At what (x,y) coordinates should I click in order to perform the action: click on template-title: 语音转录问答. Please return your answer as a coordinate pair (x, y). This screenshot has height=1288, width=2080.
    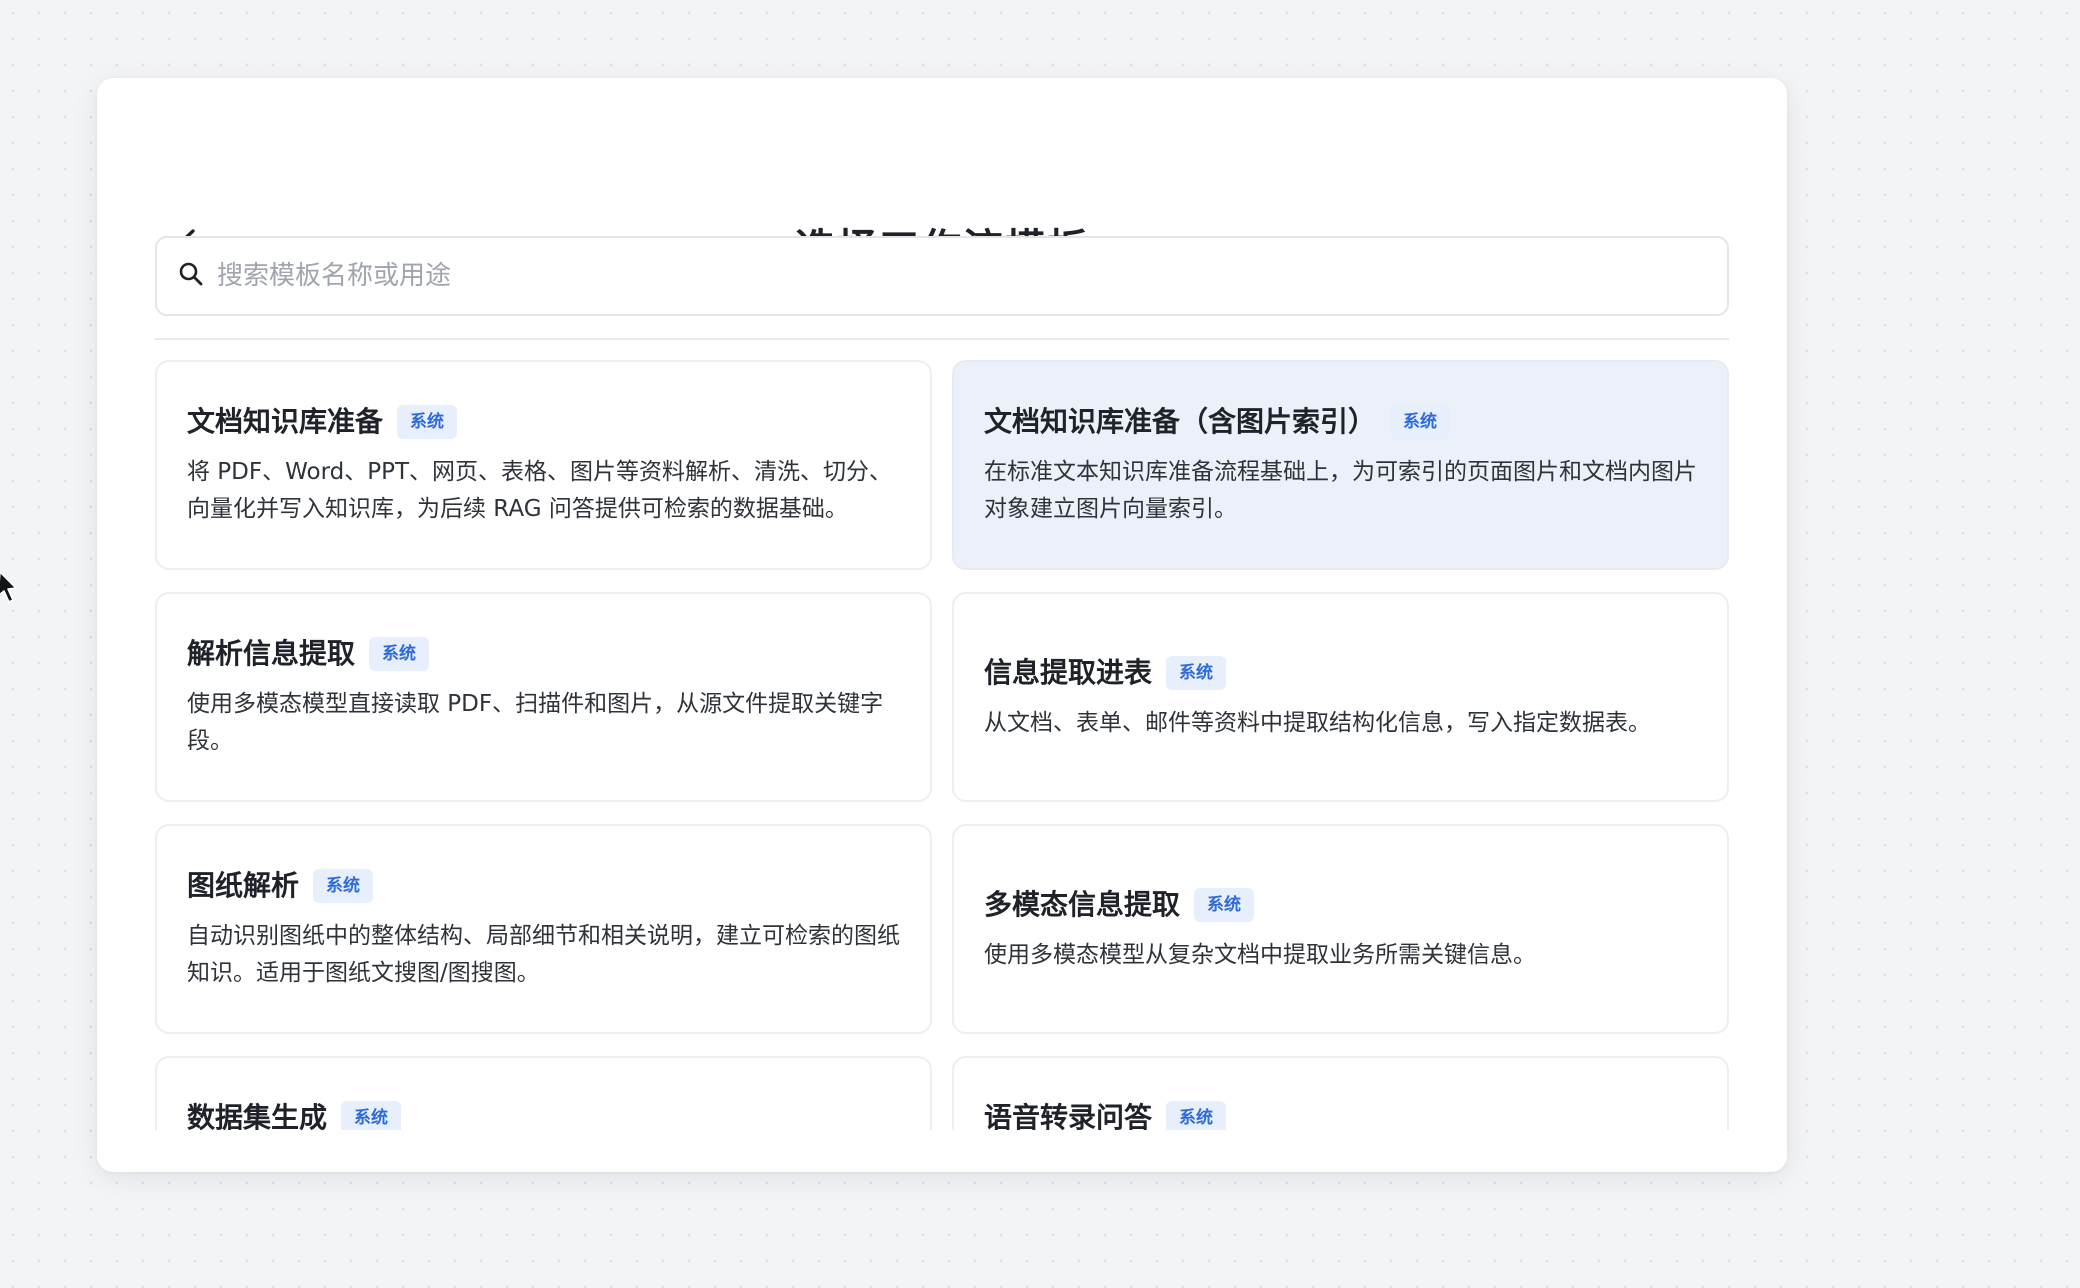
    Looking at the image, I should click on (1068, 1115).